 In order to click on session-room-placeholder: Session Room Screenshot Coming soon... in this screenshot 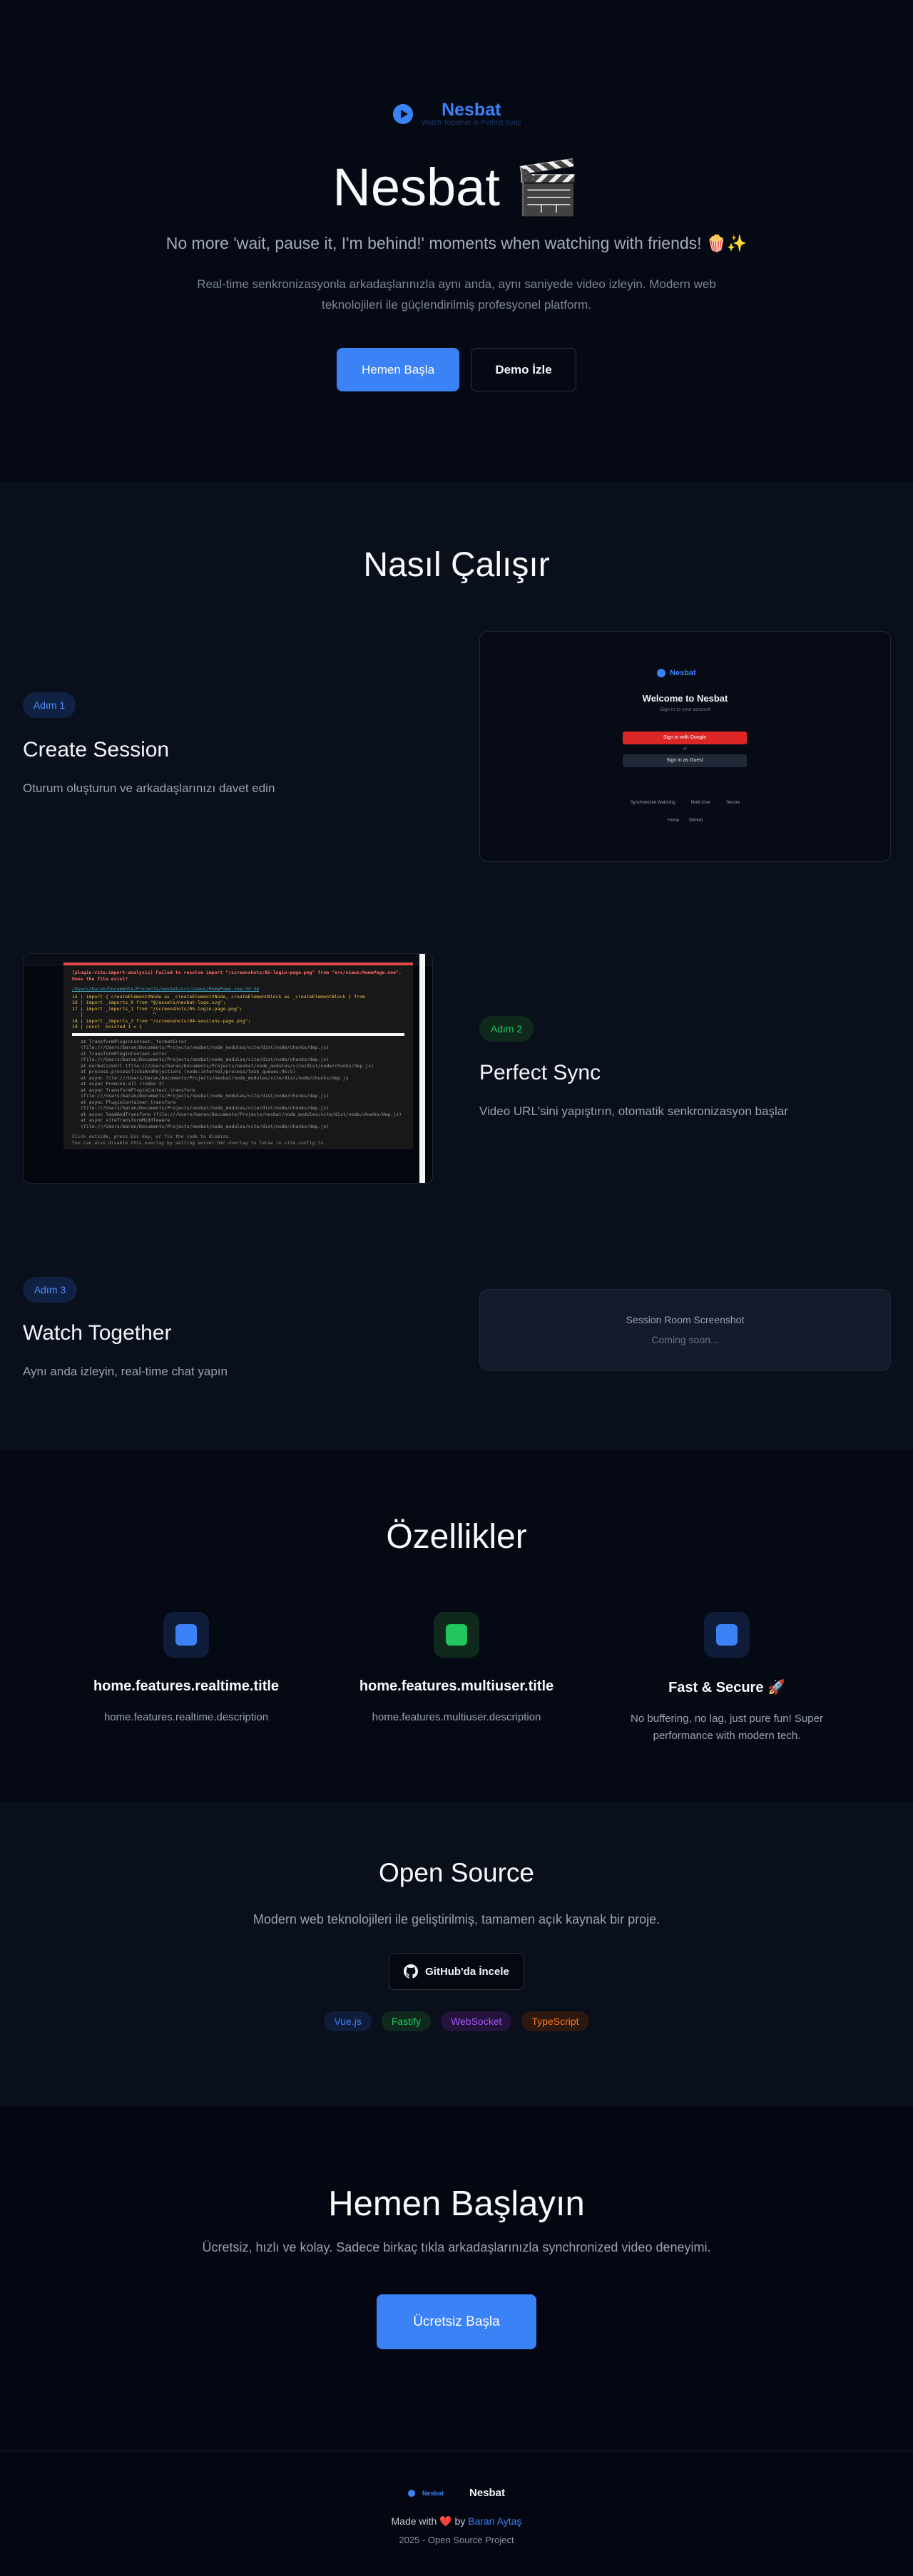, I will do `click(685, 1330)`.